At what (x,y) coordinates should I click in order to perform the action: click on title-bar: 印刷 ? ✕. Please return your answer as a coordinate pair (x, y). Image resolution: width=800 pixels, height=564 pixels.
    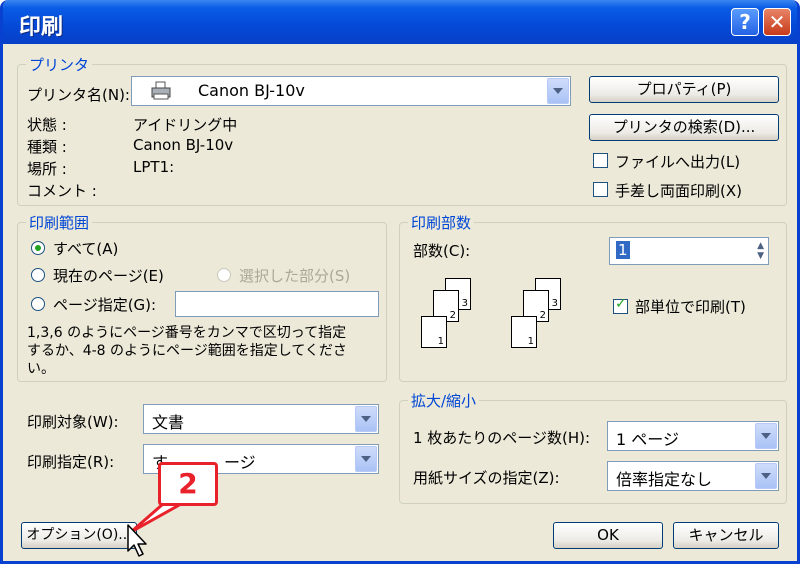
    Looking at the image, I should click on (400, 22).